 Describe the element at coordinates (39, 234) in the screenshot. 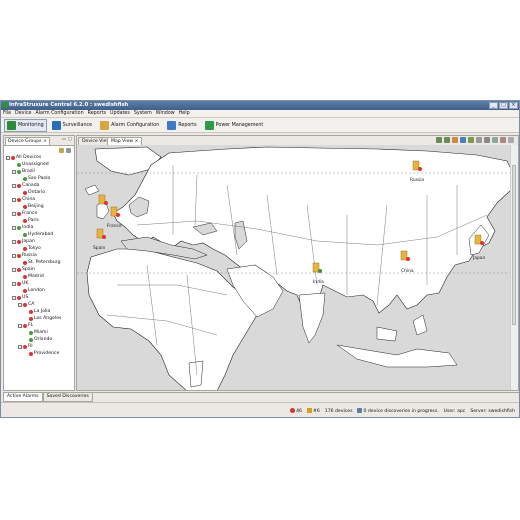

I see `tree-item: Hyderabad` at that location.